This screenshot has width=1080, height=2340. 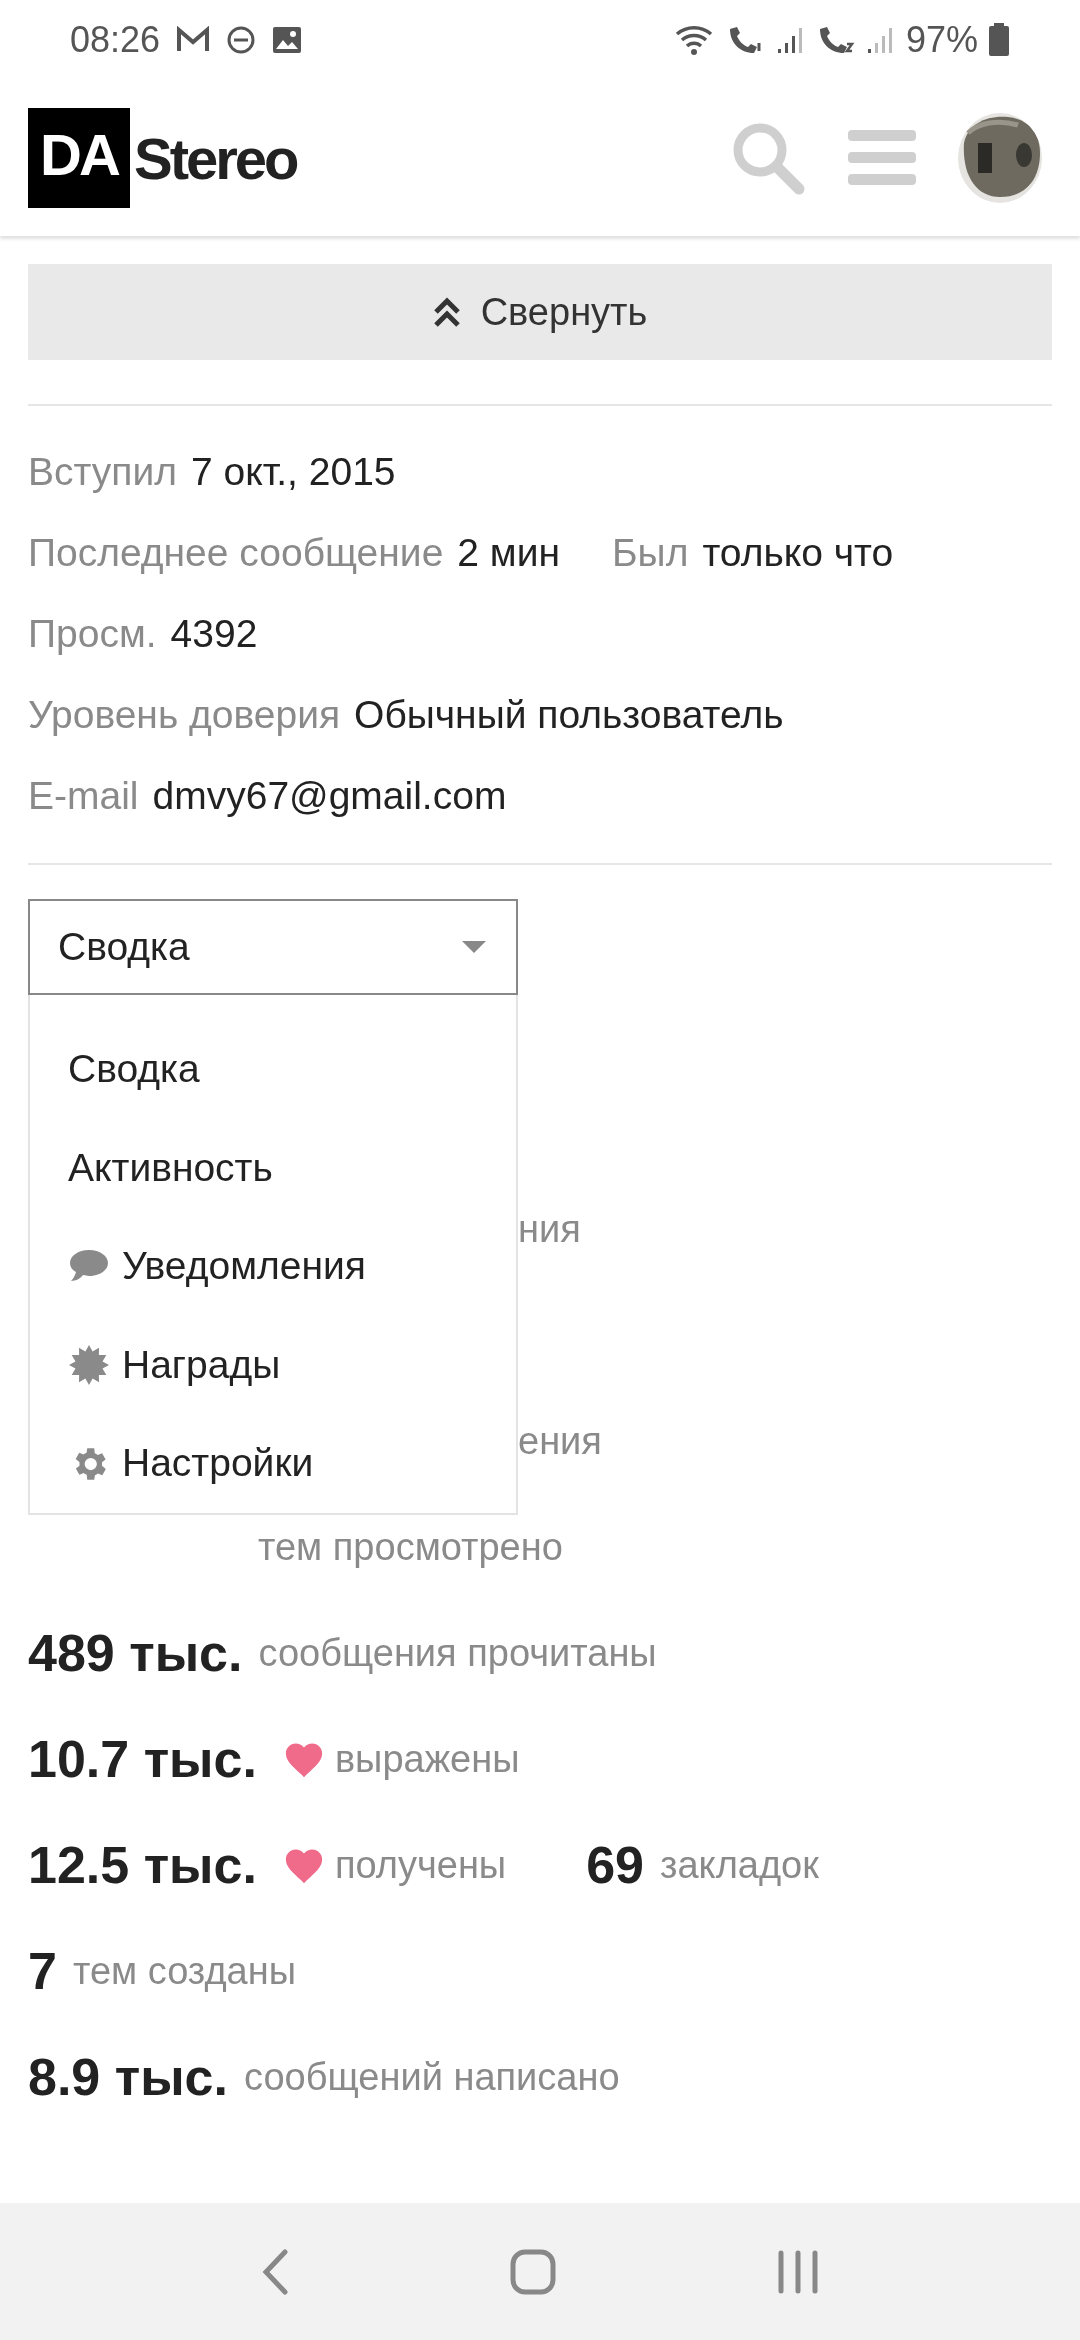 What do you see at coordinates (432, 2077) in the screenshot?
I see `stat-label: сообщений написано` at bounding box center [432, 2077].